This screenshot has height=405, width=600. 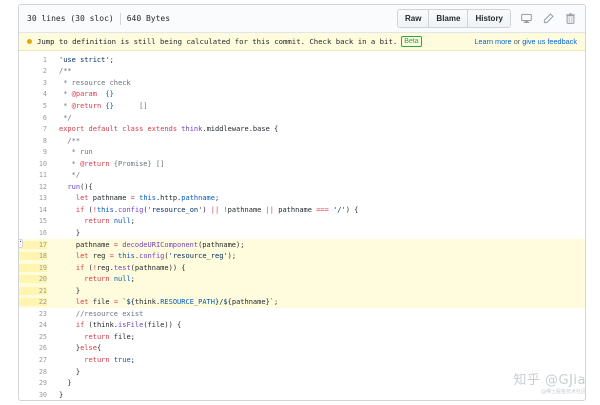 I want to click on code-token: }/${, so click(x=223, y=302).